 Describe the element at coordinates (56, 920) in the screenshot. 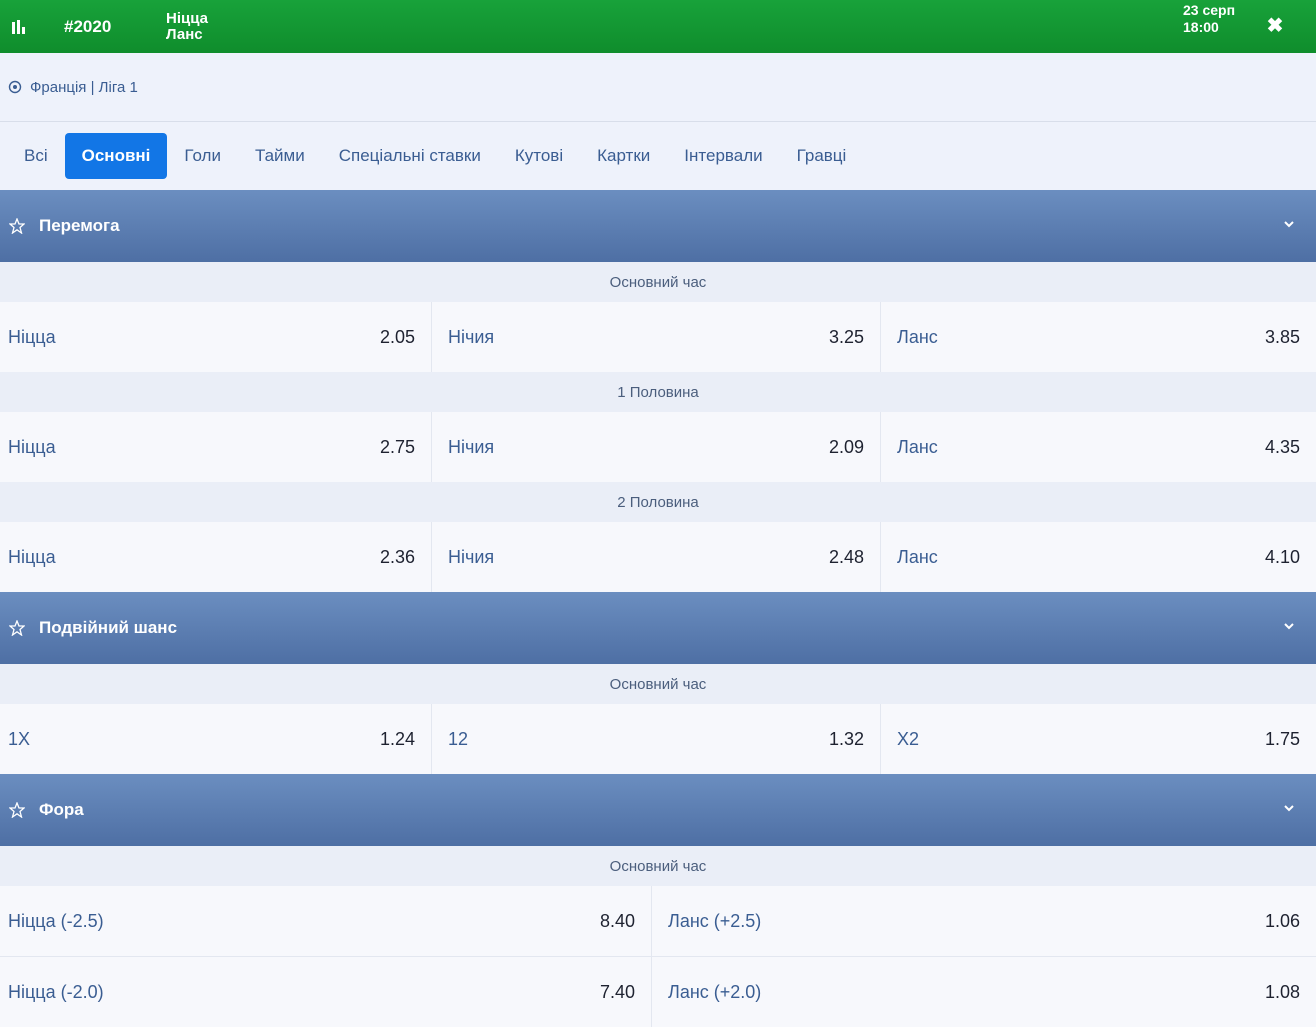

I see `outcome-name: Ніцца (-2.5)` at that location.